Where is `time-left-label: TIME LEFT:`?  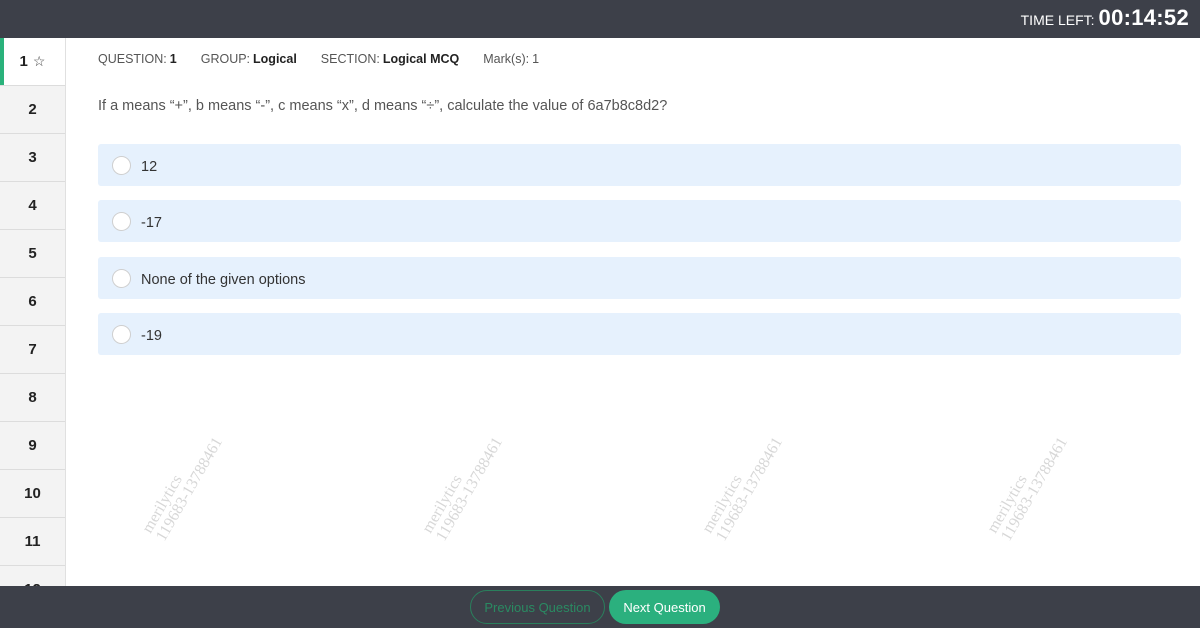
time-left-label: TIME LEFT: is located at coordinates (1057, 20).